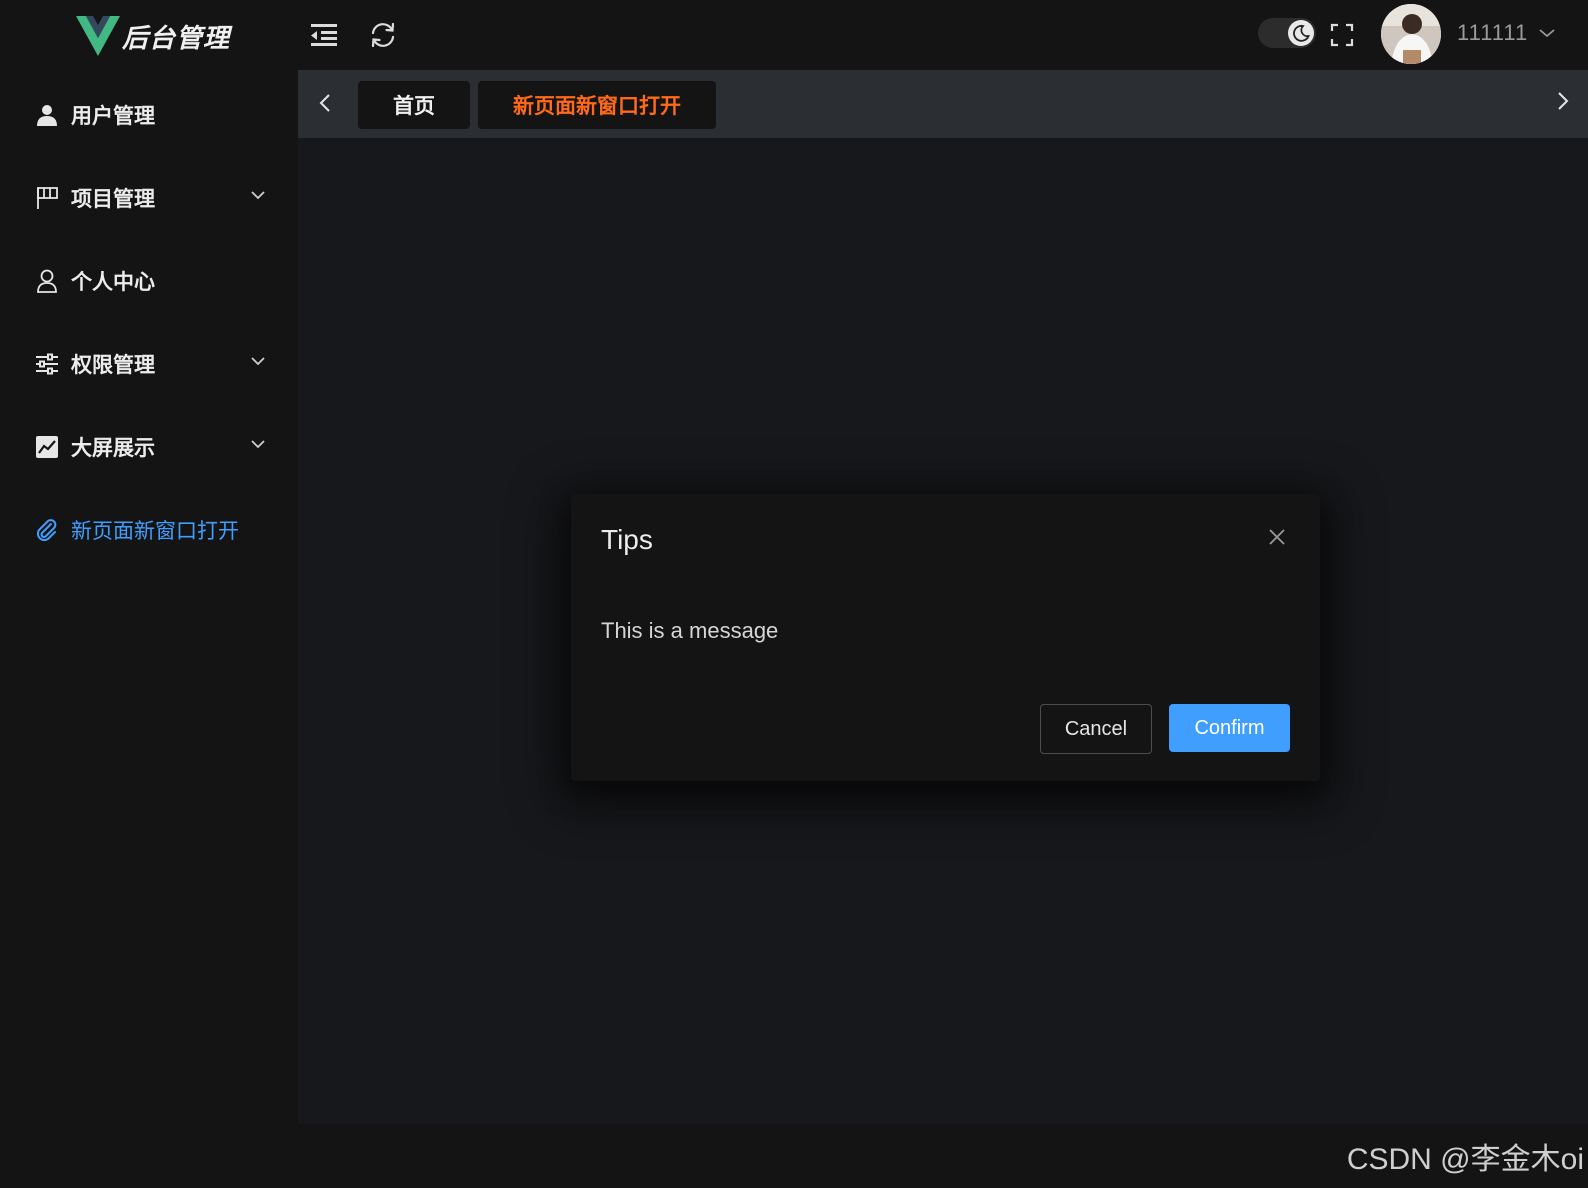  I want to click on close-icon, so click(1277, 537).